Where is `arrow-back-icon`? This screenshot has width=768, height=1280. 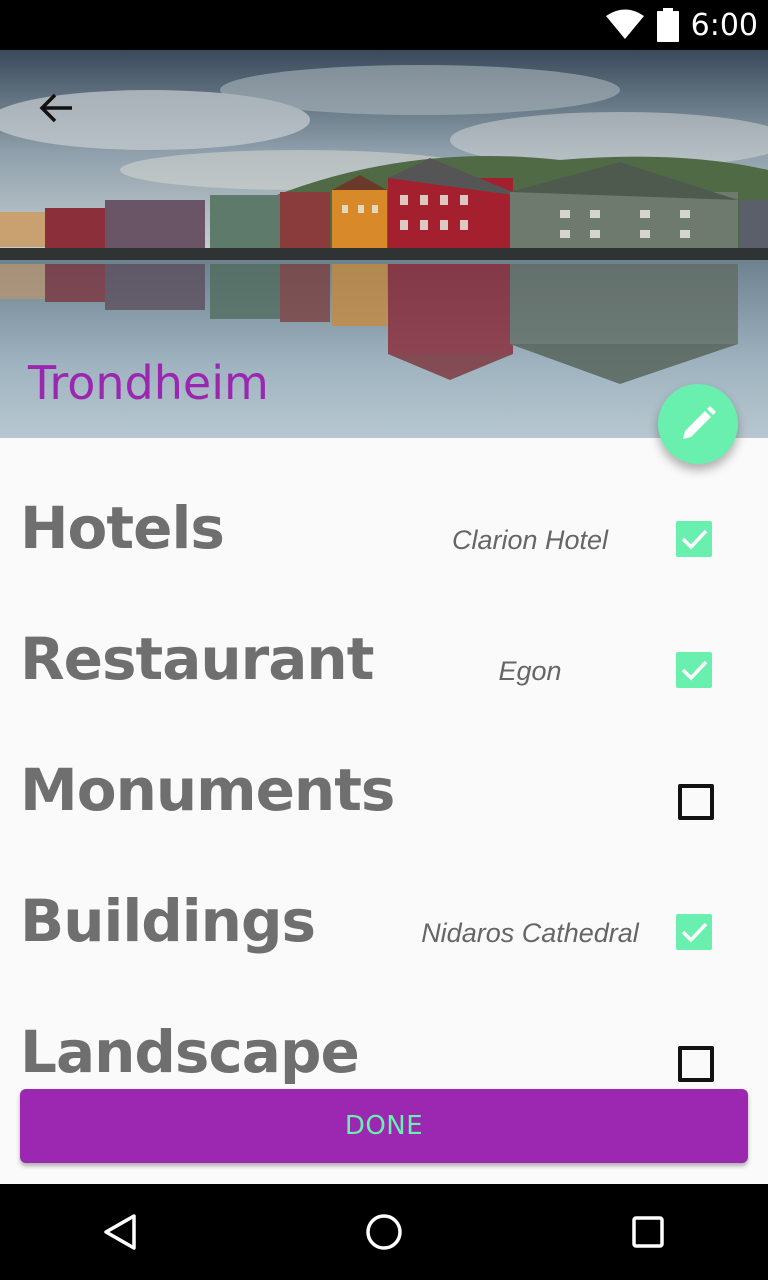
arrow-back-icon is located at coordinates (55, 108).